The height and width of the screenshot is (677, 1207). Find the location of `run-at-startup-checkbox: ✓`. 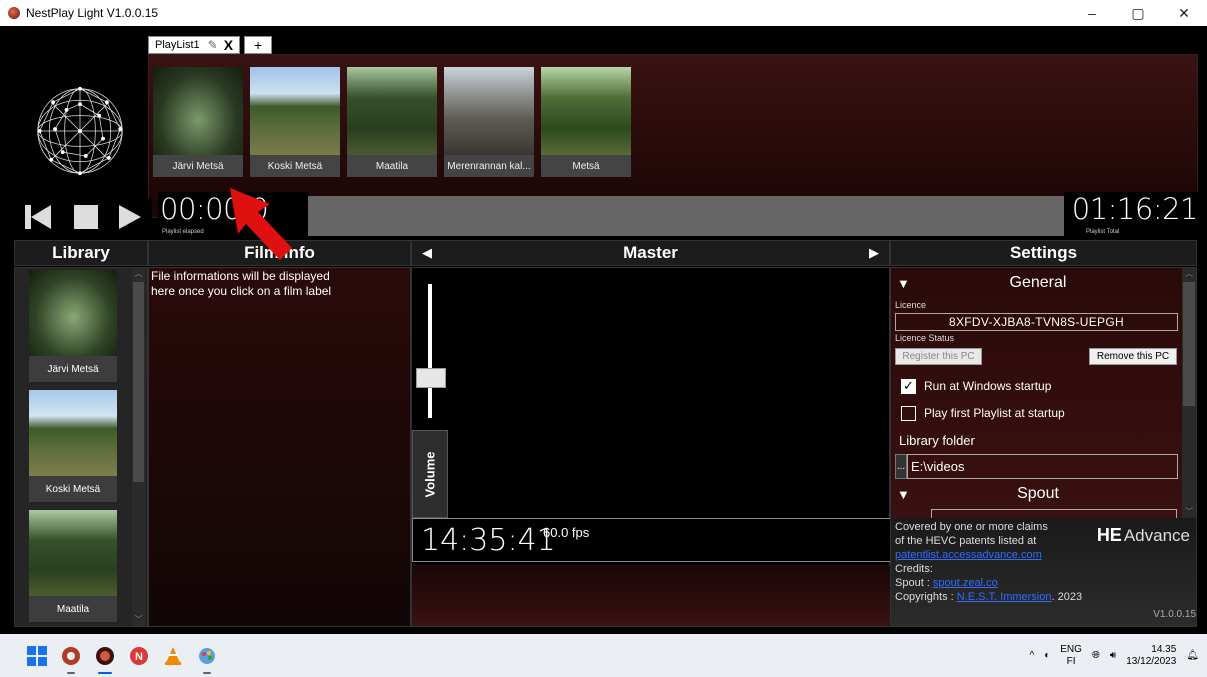

run-at-startup-checkbox: ✓ is located at coordinates (908, 386).